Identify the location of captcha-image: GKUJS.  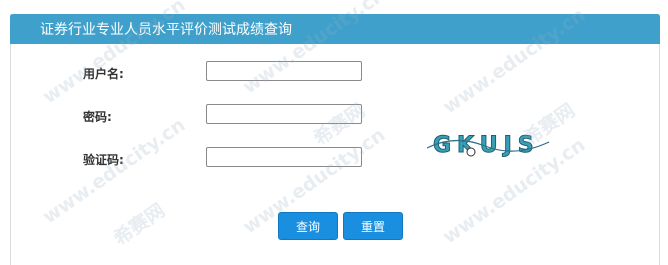
(488, 143).